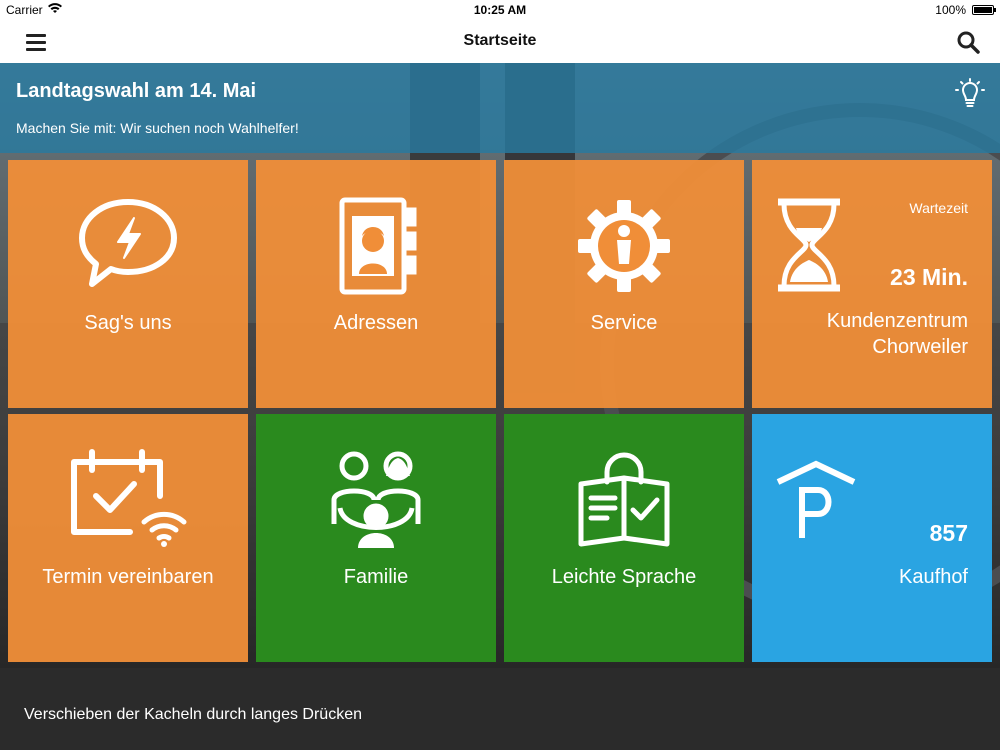  Describe the element at coordinates (933, 577) in the screenshot. I see `tile-label: Kaufhof` at that location.